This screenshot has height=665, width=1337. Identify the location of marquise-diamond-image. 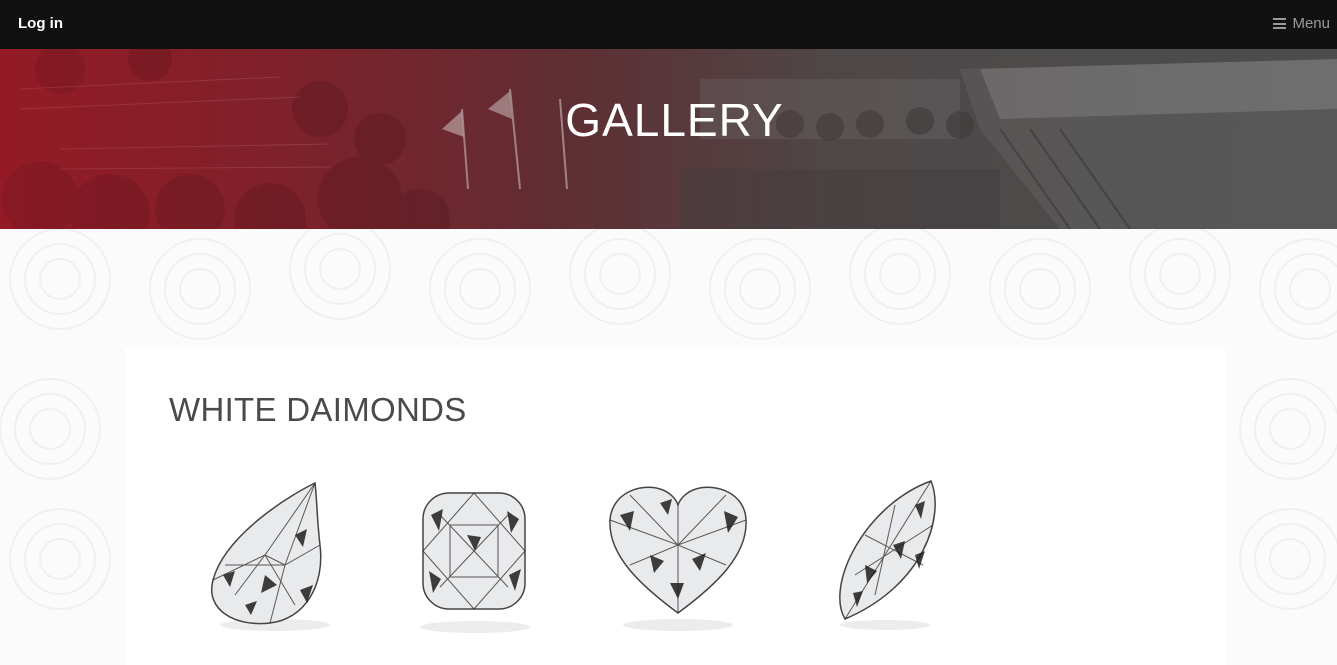
(887, 555).